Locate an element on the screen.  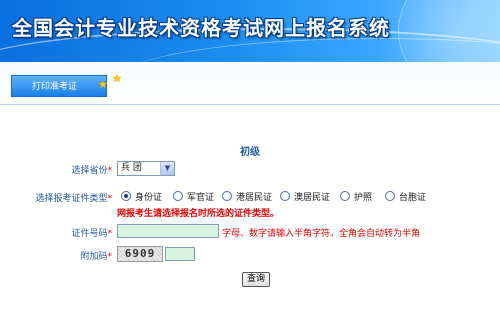
radio-label: 澳居民证 is located at coordinates (312, 198).